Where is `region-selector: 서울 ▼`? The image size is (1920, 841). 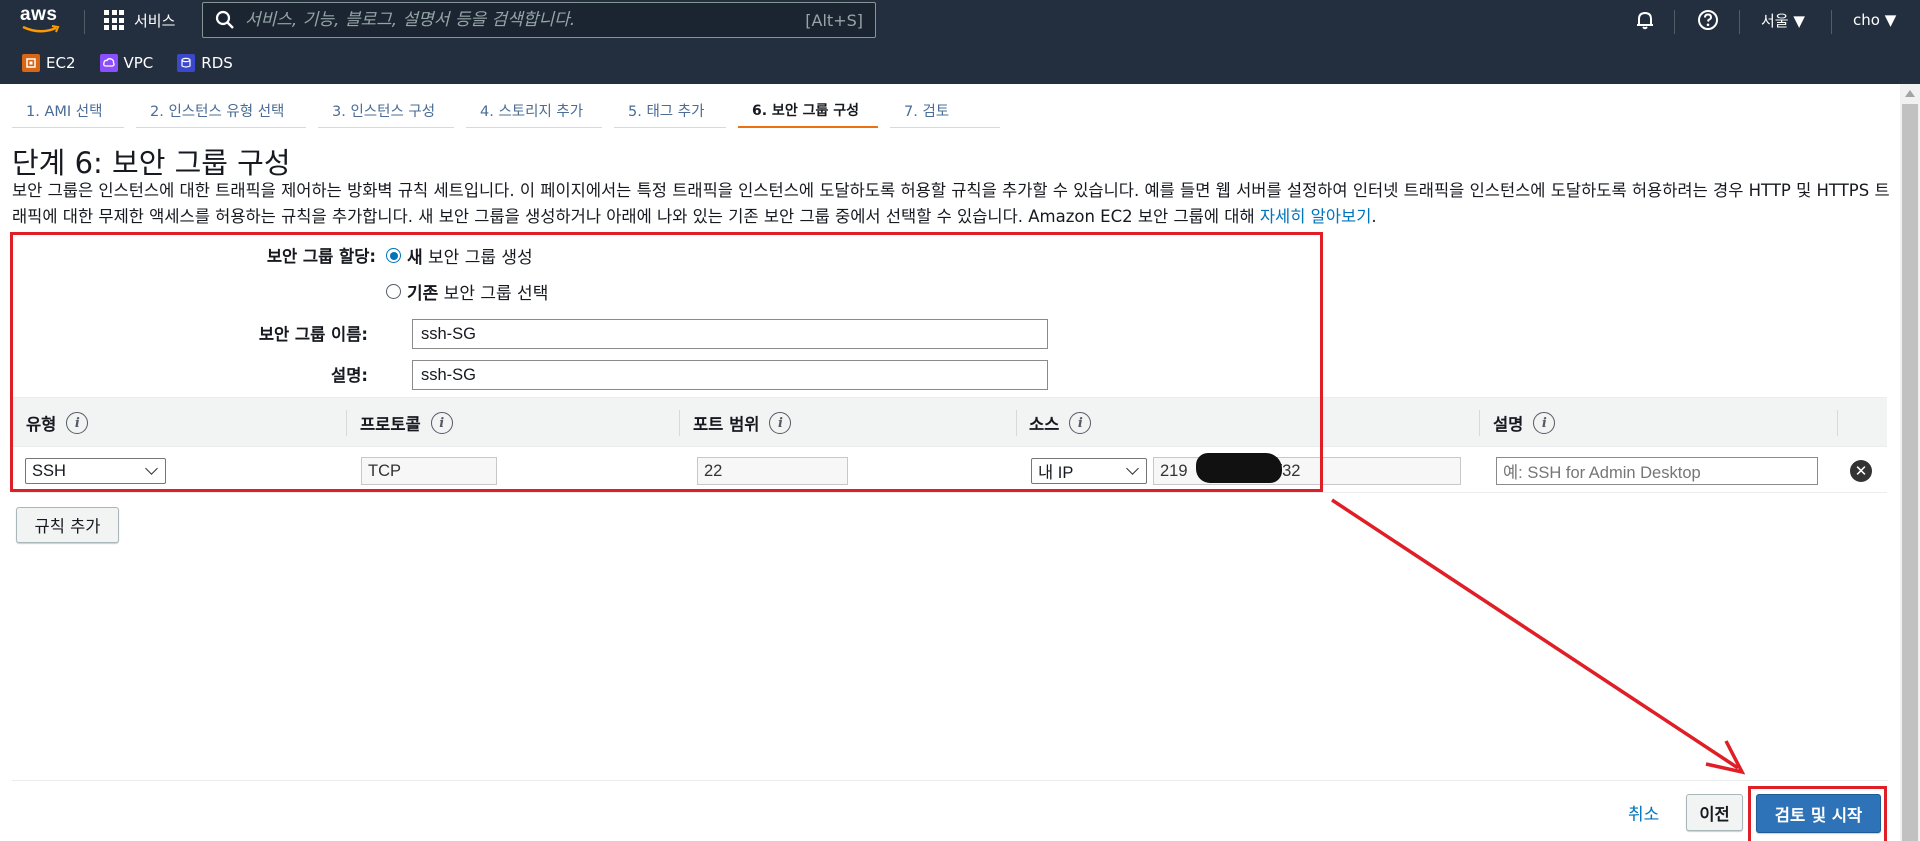 region-selector: 서울 ▼ is located at coordinates (1783, 20).